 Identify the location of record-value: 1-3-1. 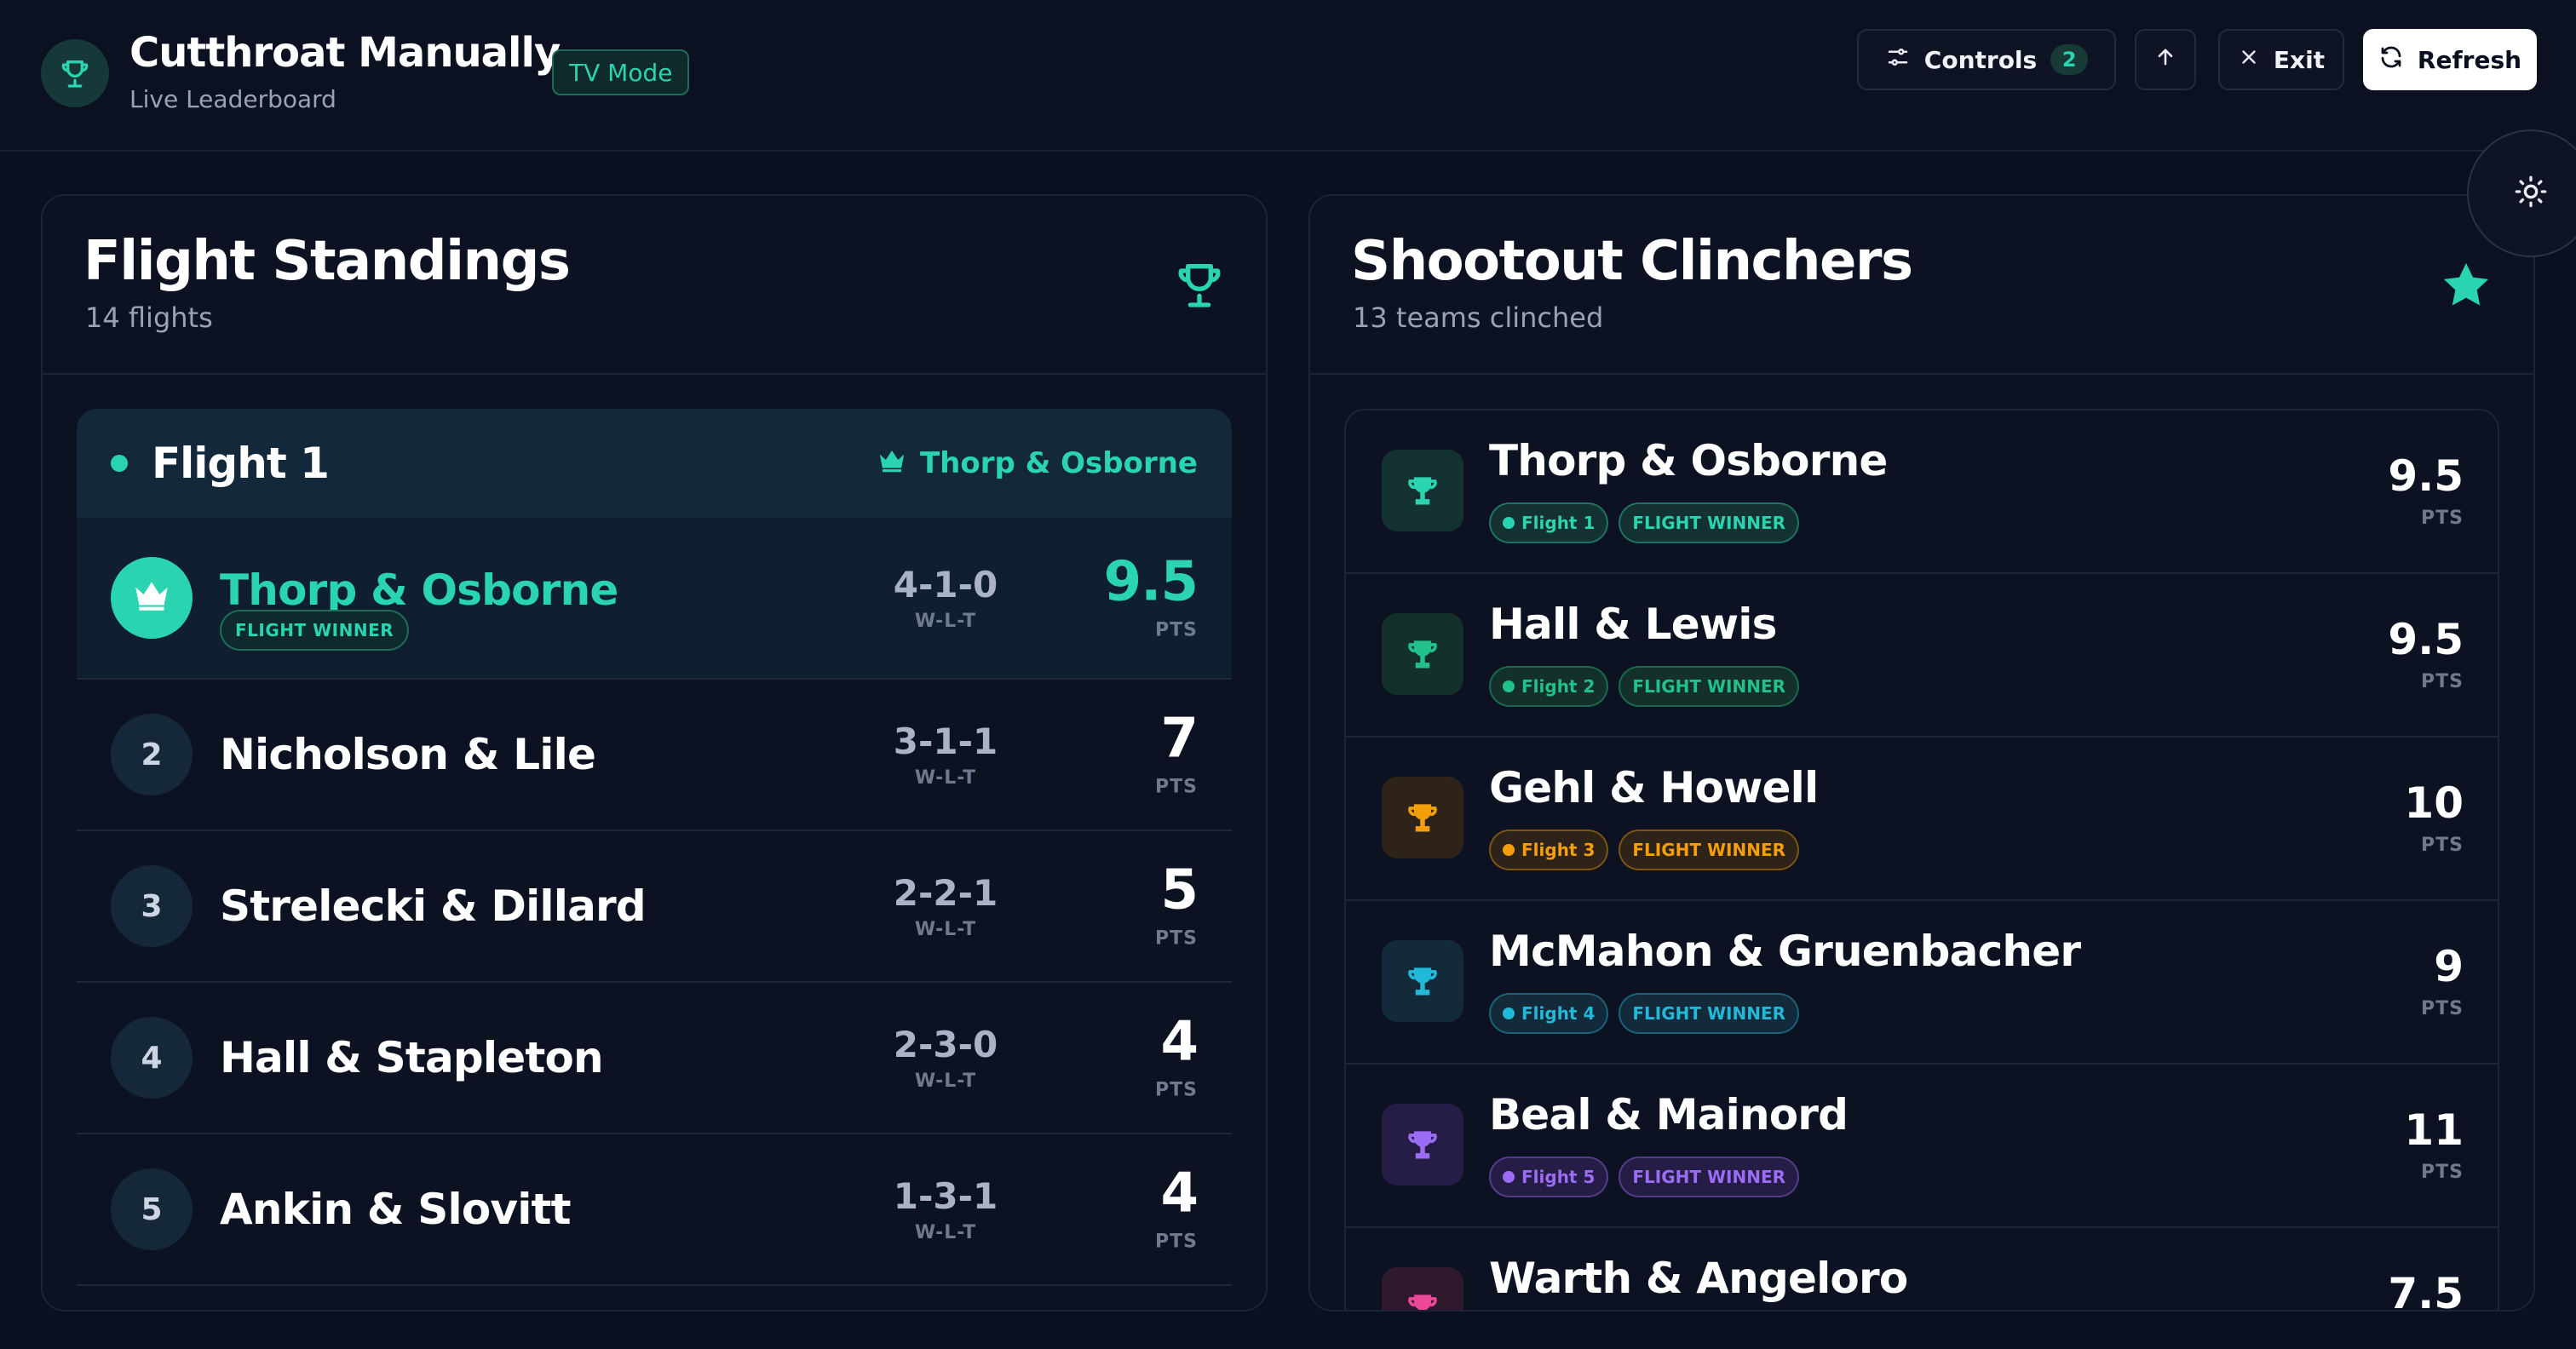
(946, 1196).